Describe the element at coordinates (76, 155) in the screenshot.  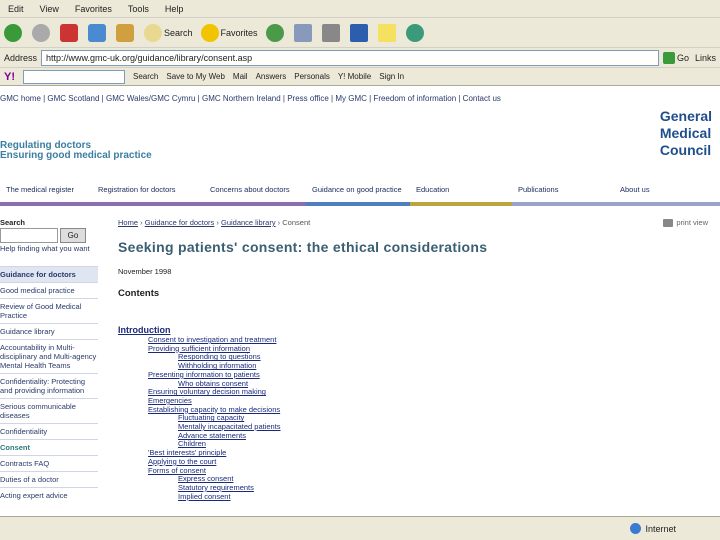
I see `strapline-2: Ensuring good medical practice` at that location.